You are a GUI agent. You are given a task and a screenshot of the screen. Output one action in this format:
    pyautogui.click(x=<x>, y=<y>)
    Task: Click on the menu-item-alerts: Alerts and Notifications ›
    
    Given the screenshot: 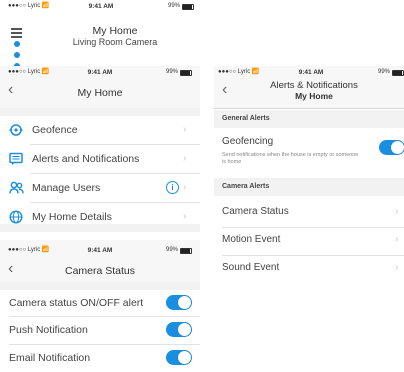 What is the action you would take?
    pyautogui.click(x=100, y=159)
    